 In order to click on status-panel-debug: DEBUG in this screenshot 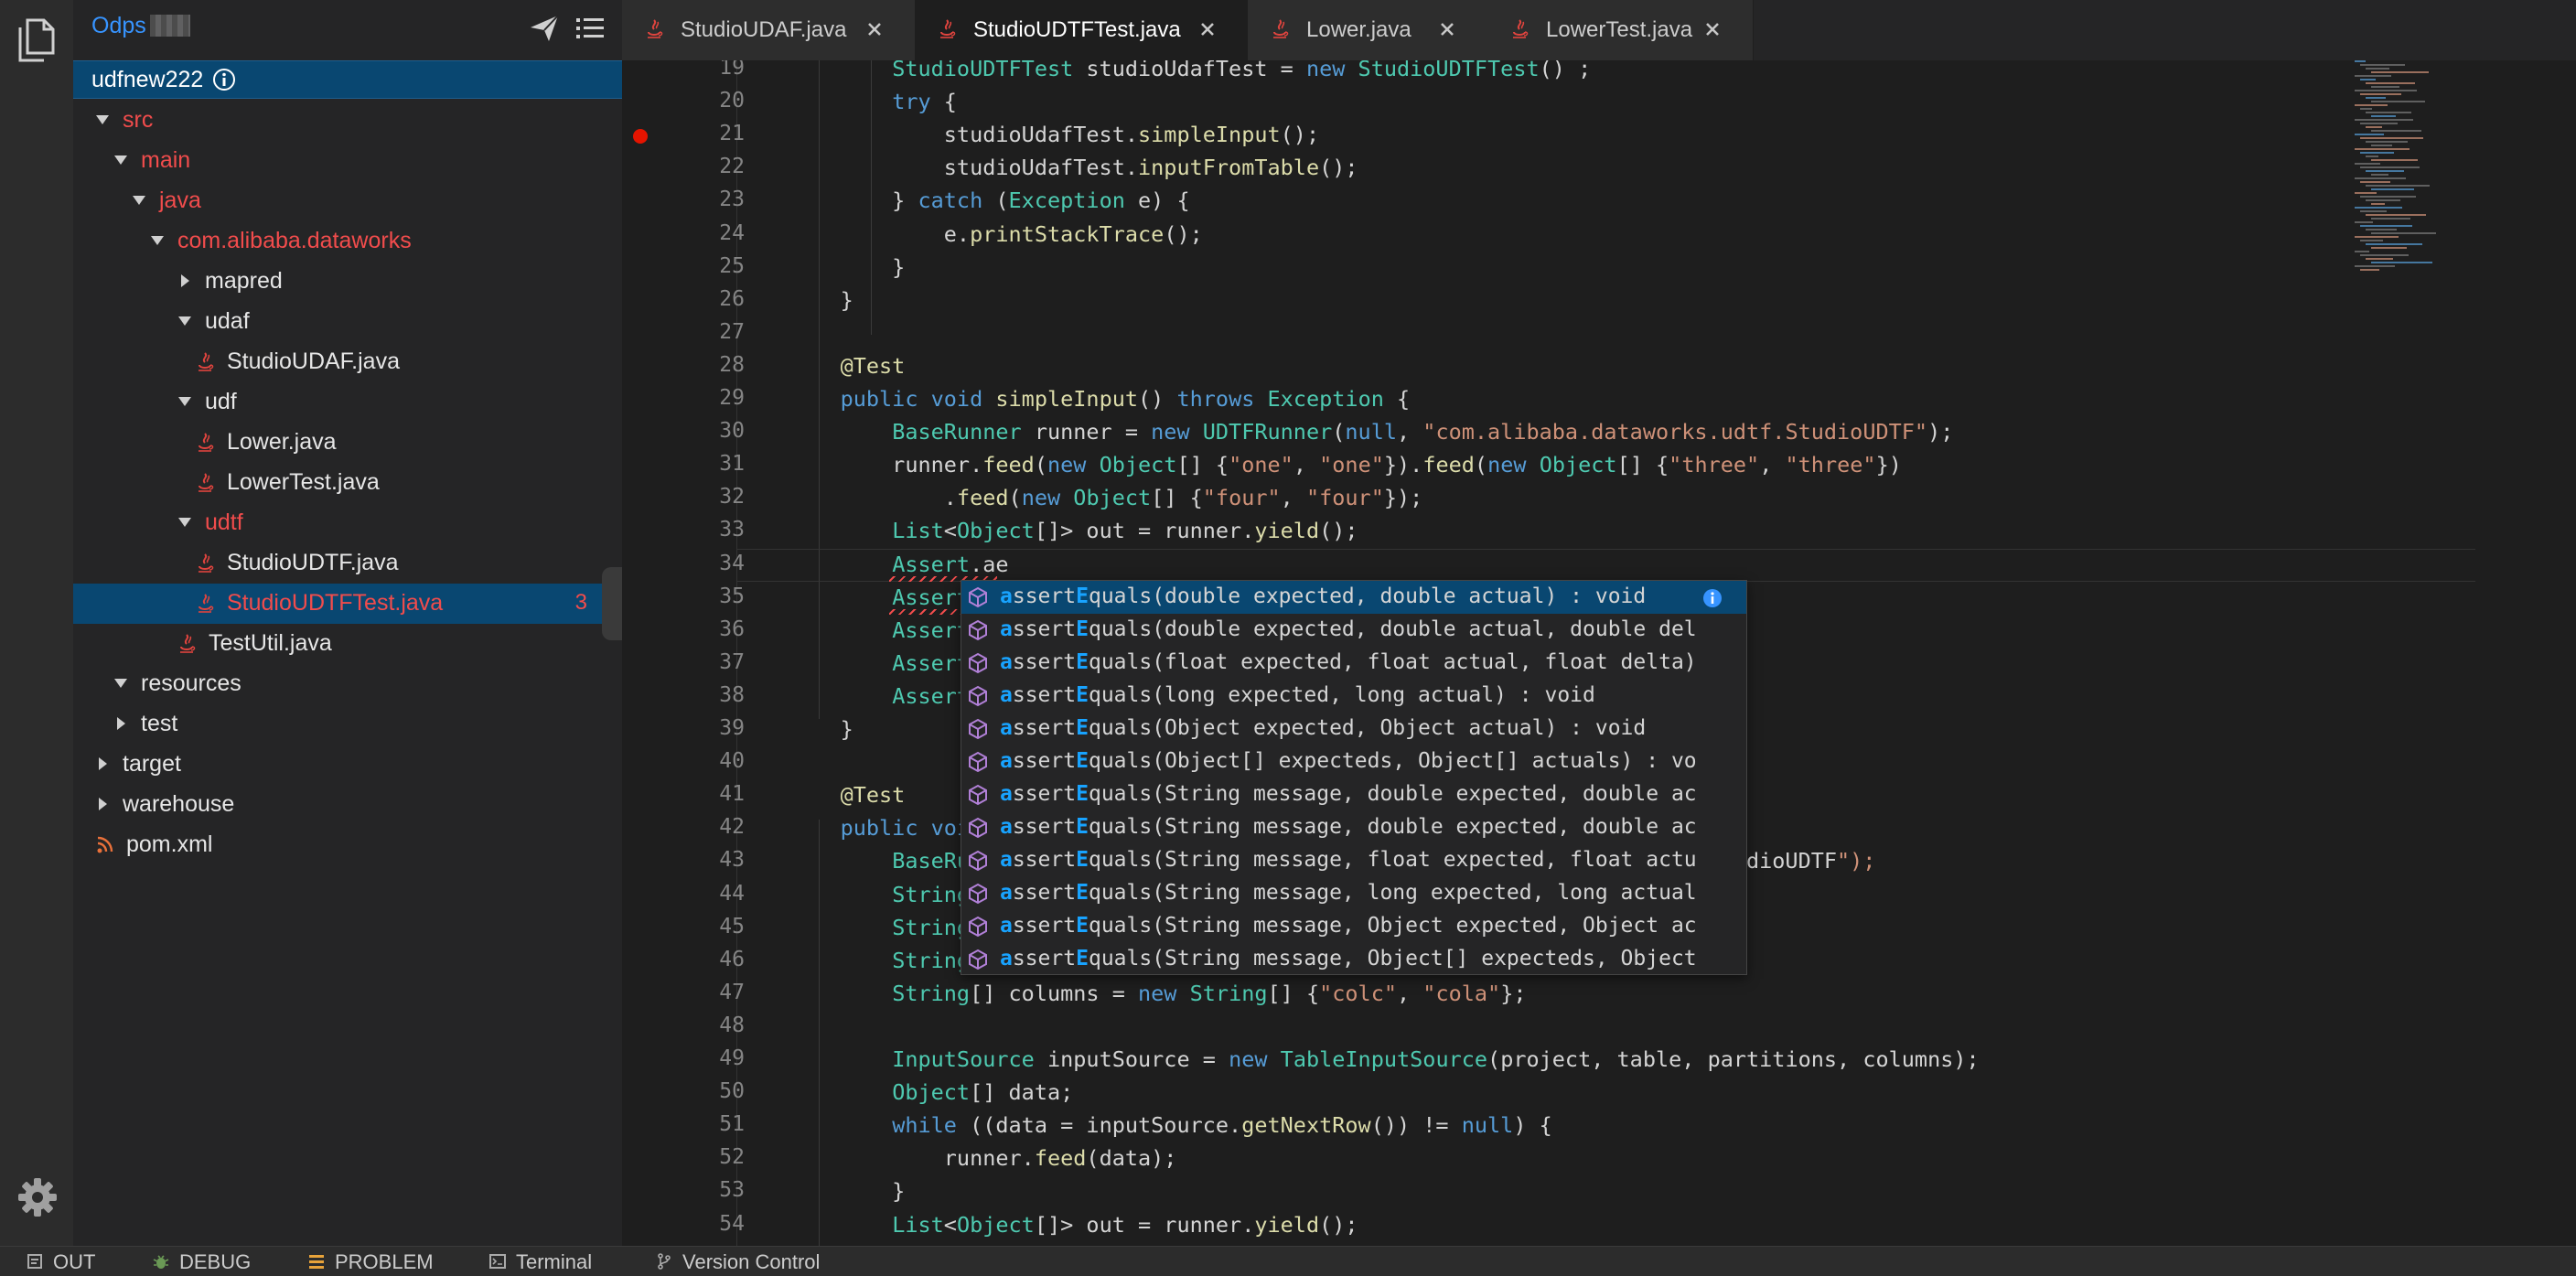, I will do `click(221, 1261)`.